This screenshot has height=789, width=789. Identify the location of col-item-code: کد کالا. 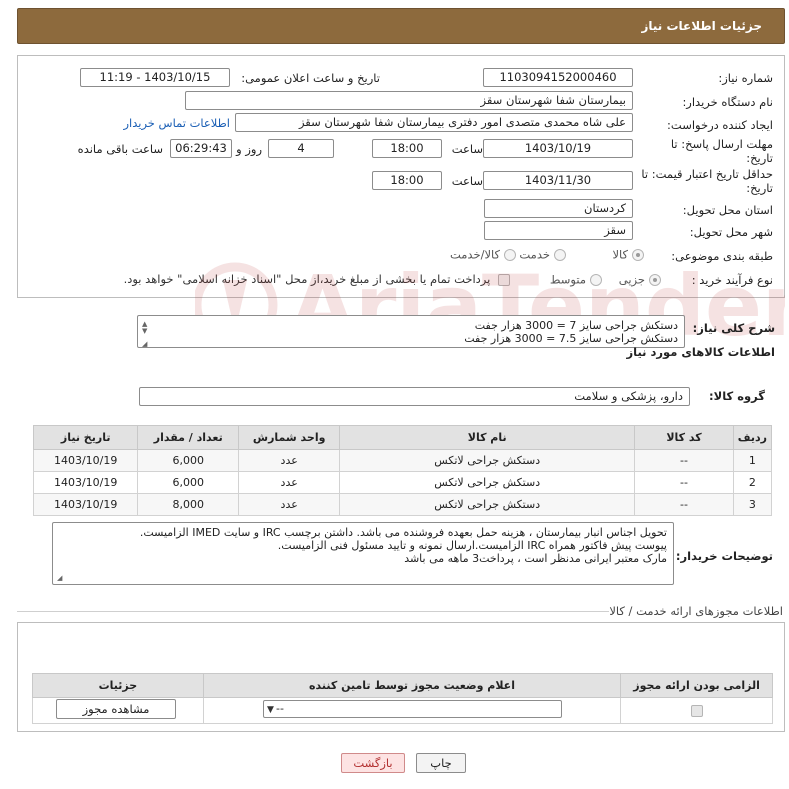
(684, 437).